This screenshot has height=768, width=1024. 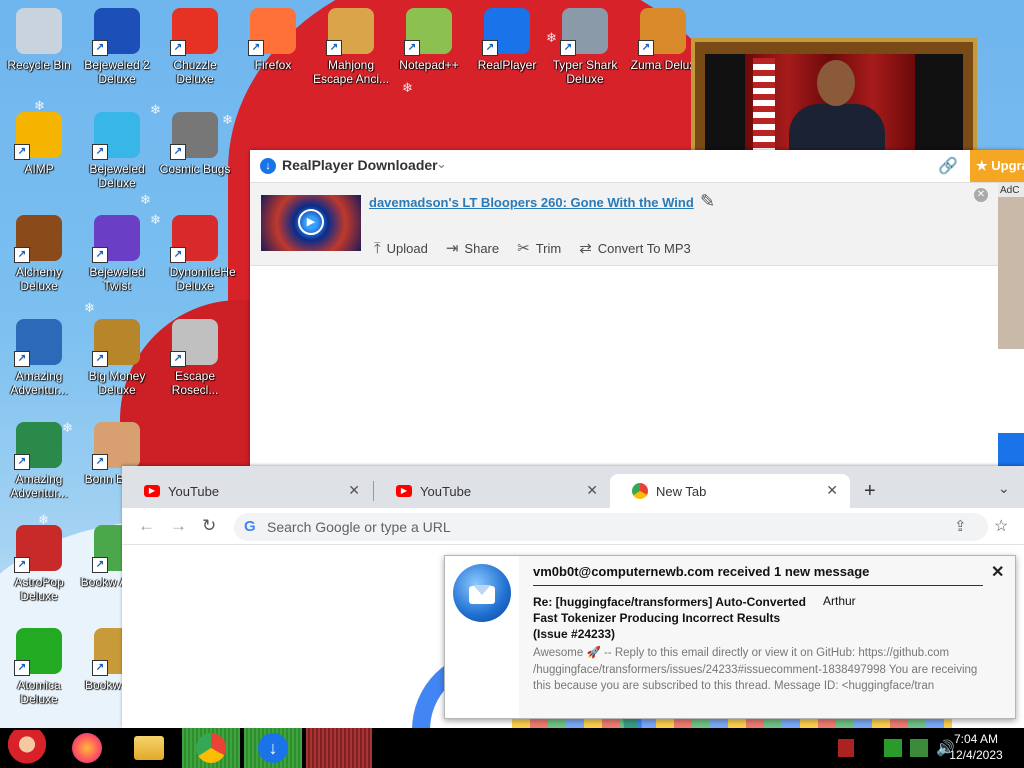 What do you see at coordinates (585, 72) in the screenshot?
I see `desktop-icon-label: Typer Shark Deluxe` at bounding box center [585, 72].